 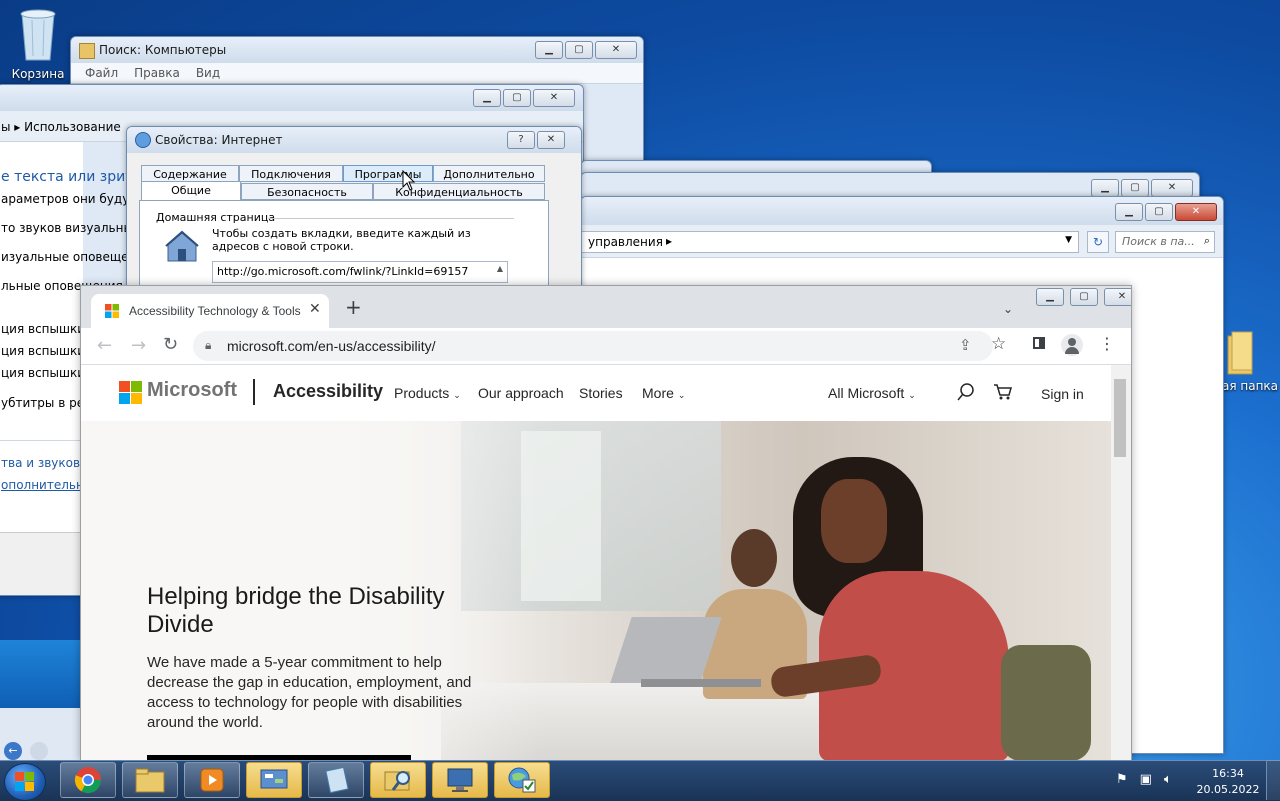 I want to click on recycle-bin-icon, so click(x=38, y=35).